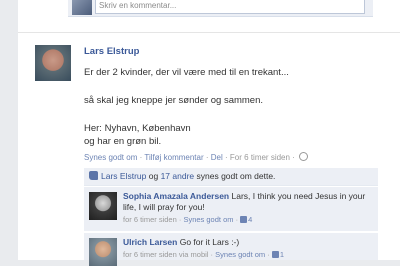 Image resolution: width=400 pixels, height=266 pixels. What do you see at coordinates (82, 7) in the screenshot?
I see `previous-avatar` at bounding box center [82, 7].